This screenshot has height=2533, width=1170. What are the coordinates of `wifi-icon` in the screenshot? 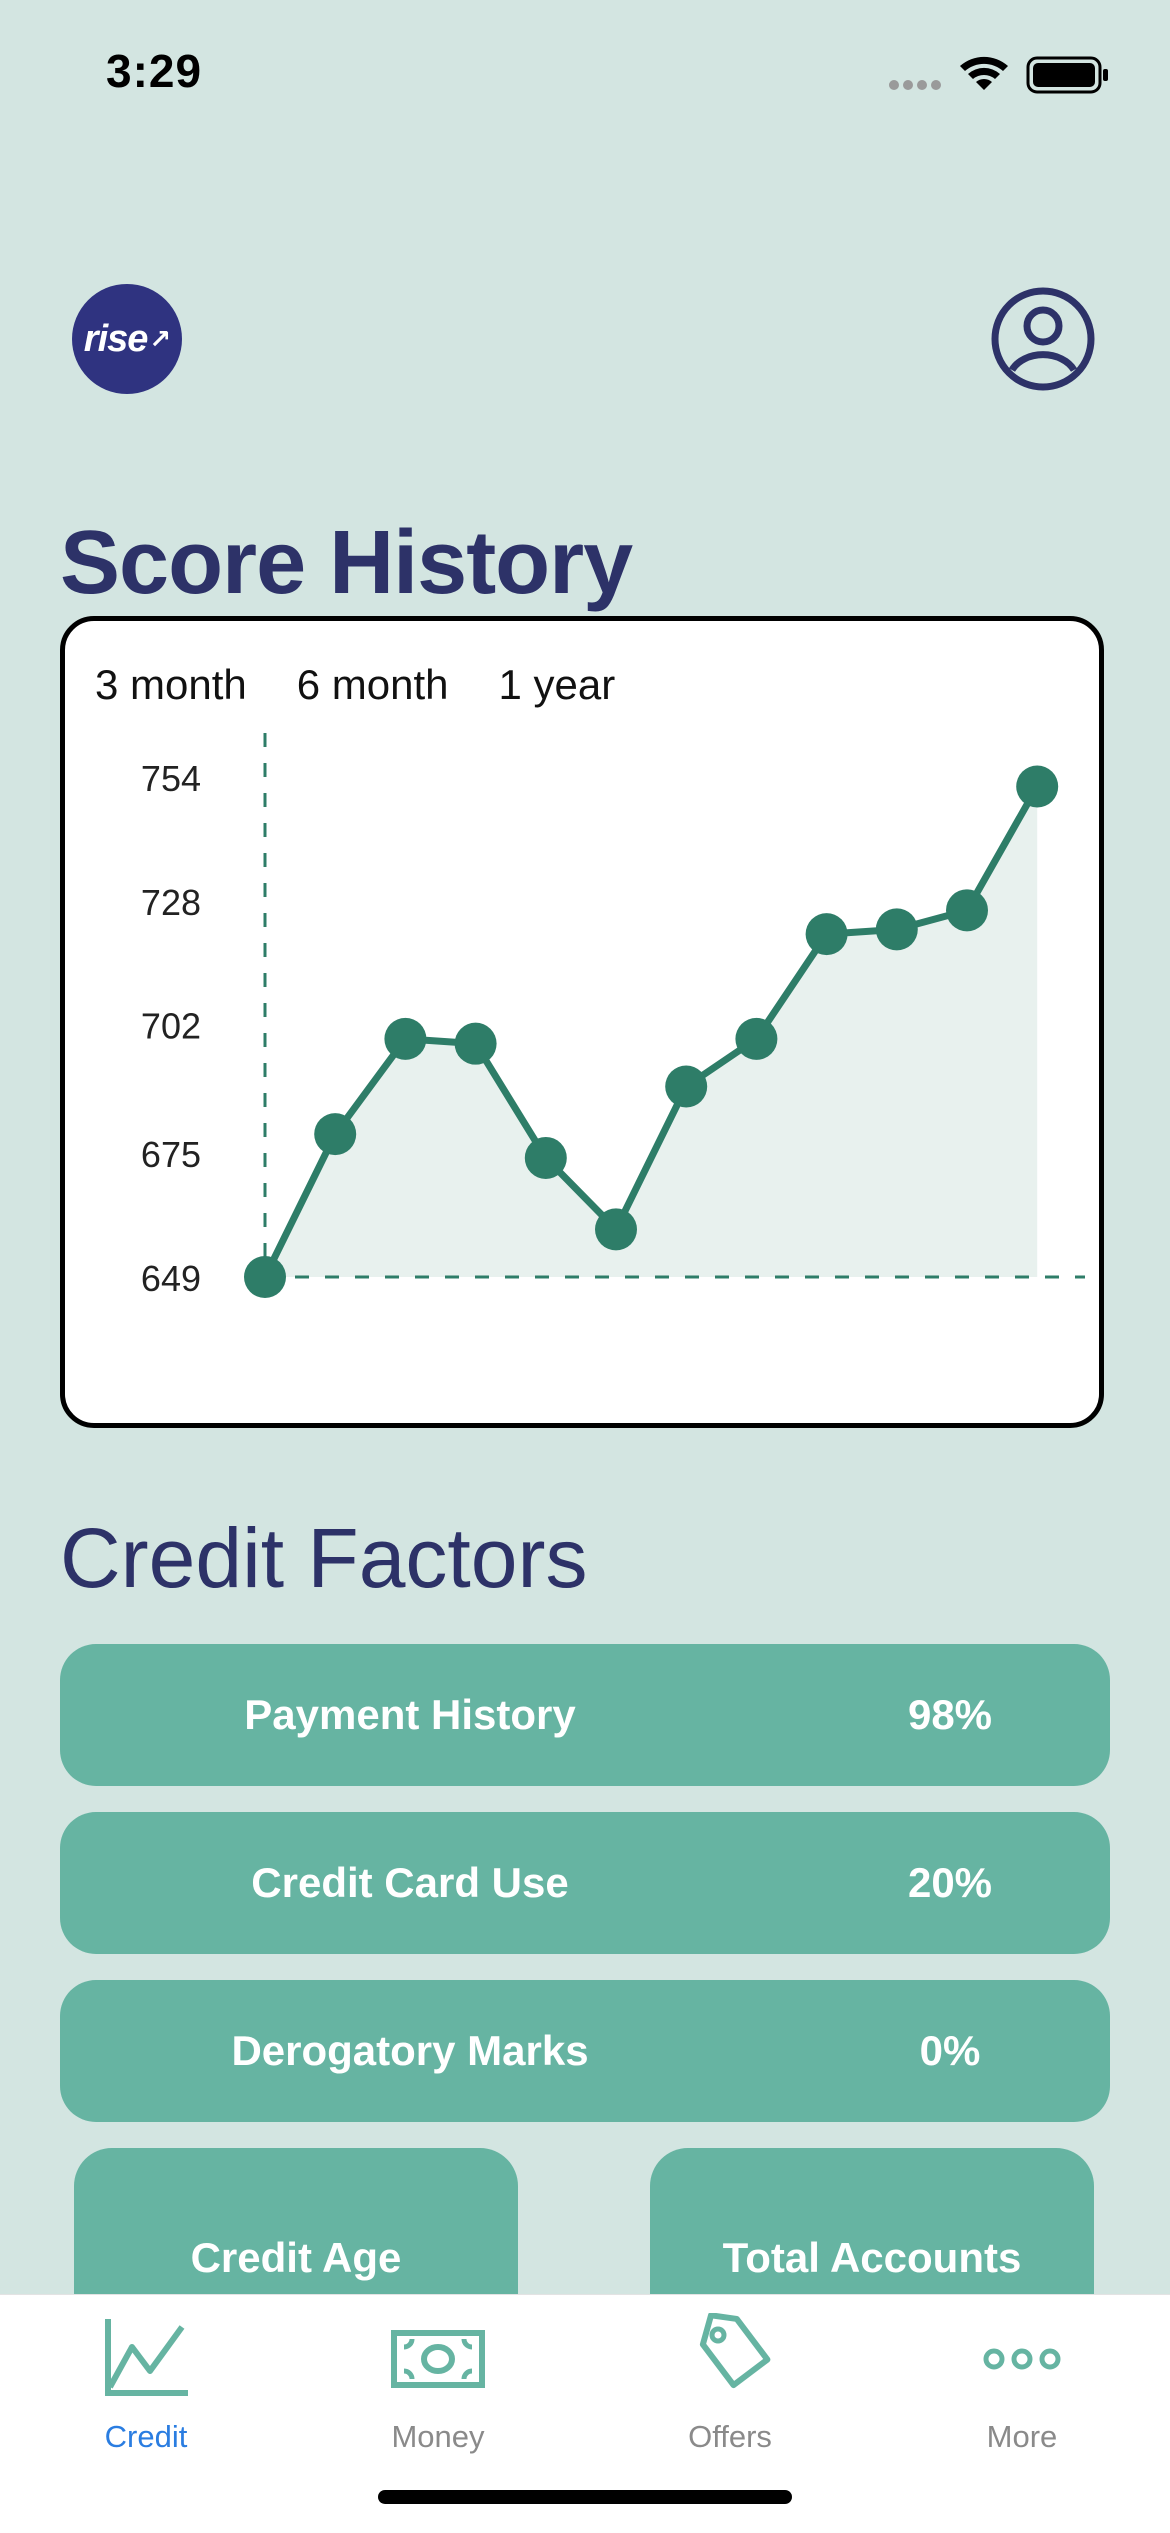 It's located at (984, 73).